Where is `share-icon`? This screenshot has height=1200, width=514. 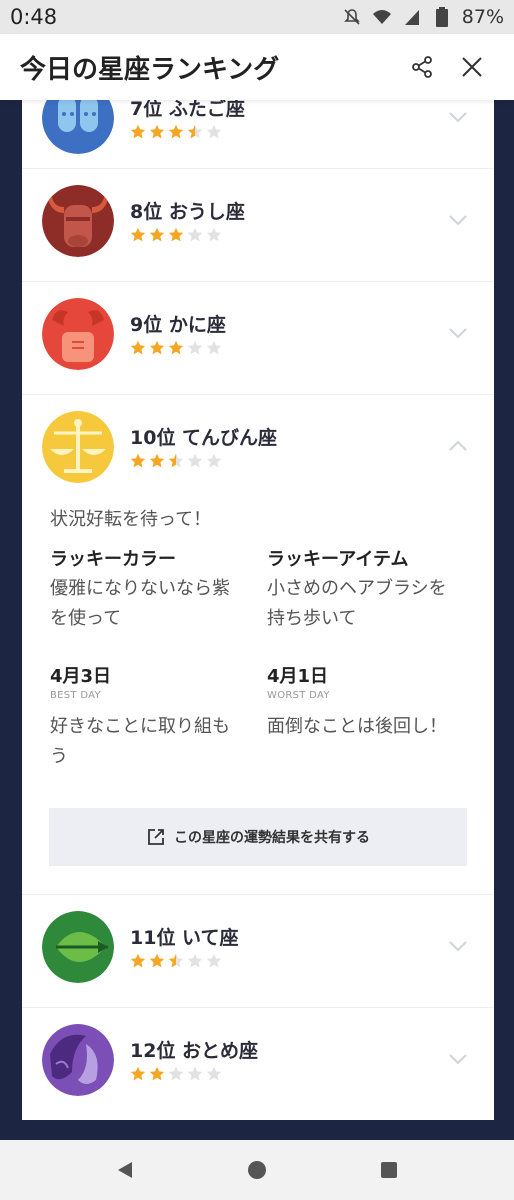 share-icon is located at coordinates (422, 67).